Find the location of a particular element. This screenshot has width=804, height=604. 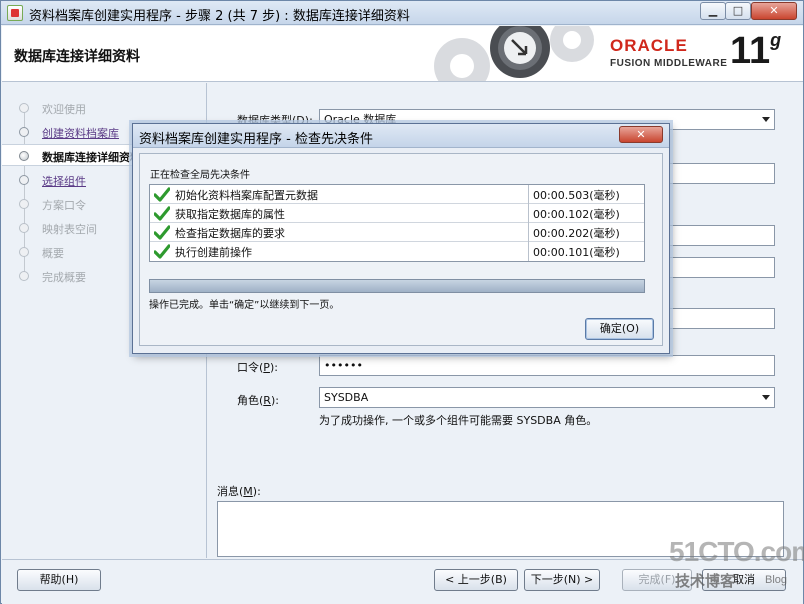

step-label: 选择组件 is located at coordinates (64, 181).